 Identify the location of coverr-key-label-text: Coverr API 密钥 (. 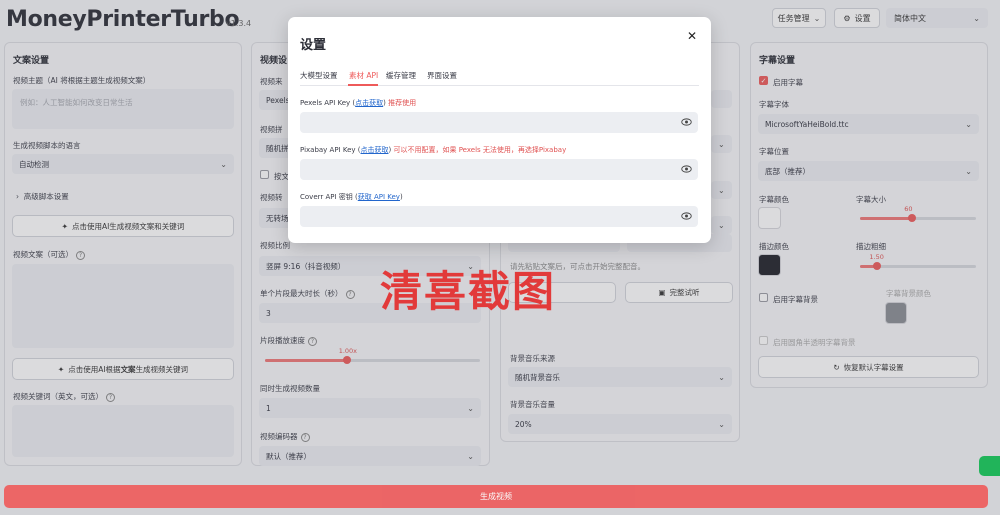
(329, 197).